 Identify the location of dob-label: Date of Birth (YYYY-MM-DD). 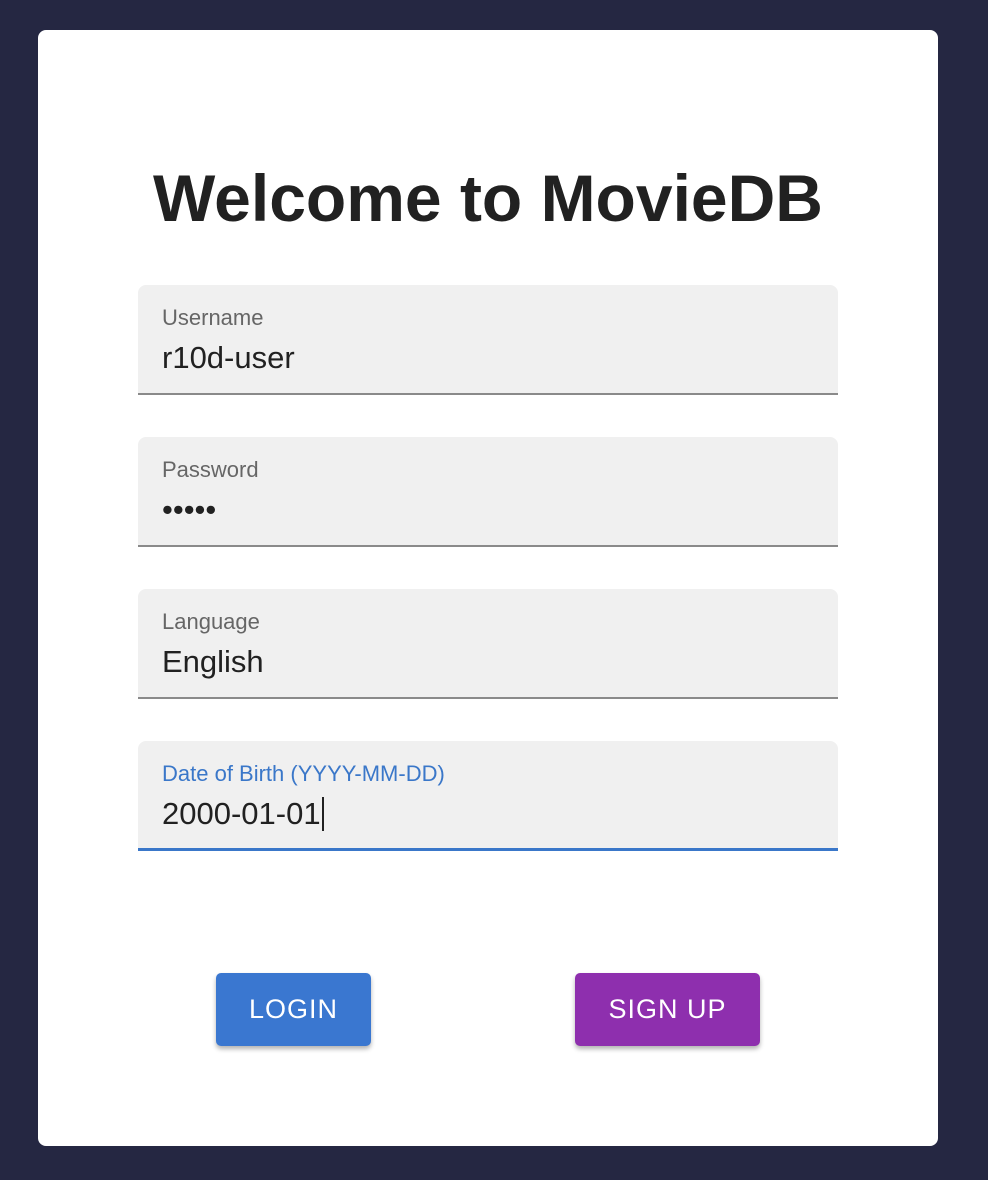
(303, 773).